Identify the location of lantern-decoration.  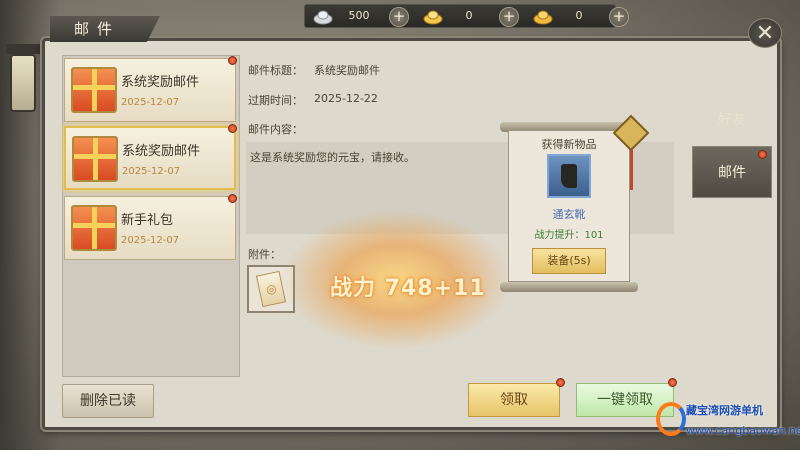
(23, 83).